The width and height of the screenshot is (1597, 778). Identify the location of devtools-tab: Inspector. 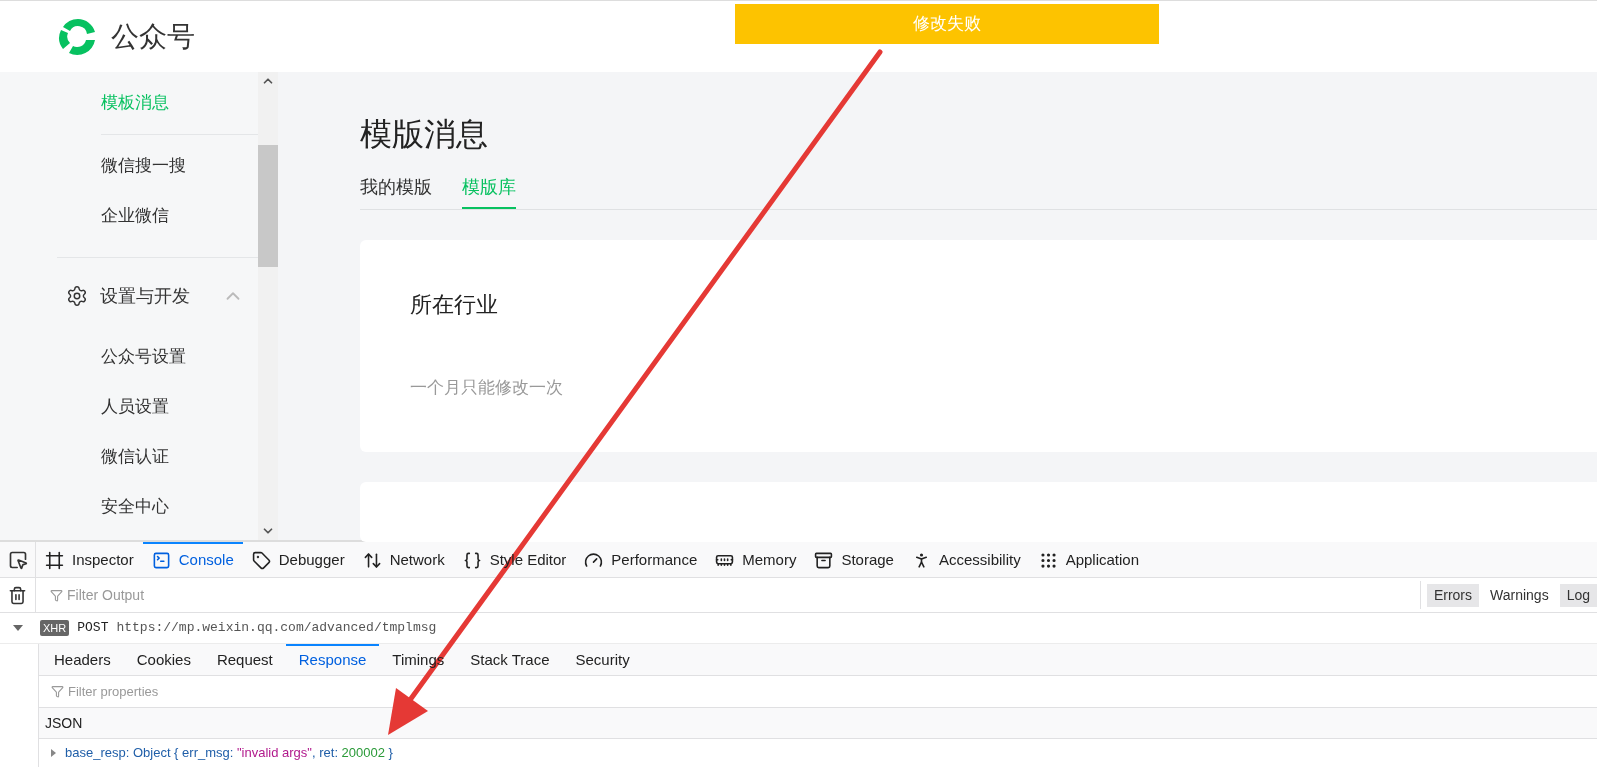
(89, 559).